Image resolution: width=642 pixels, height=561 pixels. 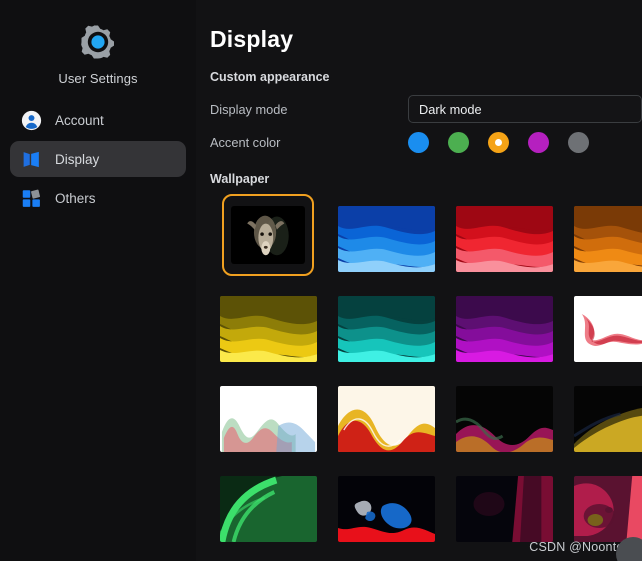 I want to click on wallpaper-thumb-purple-waves, so click(x=504, y=329).